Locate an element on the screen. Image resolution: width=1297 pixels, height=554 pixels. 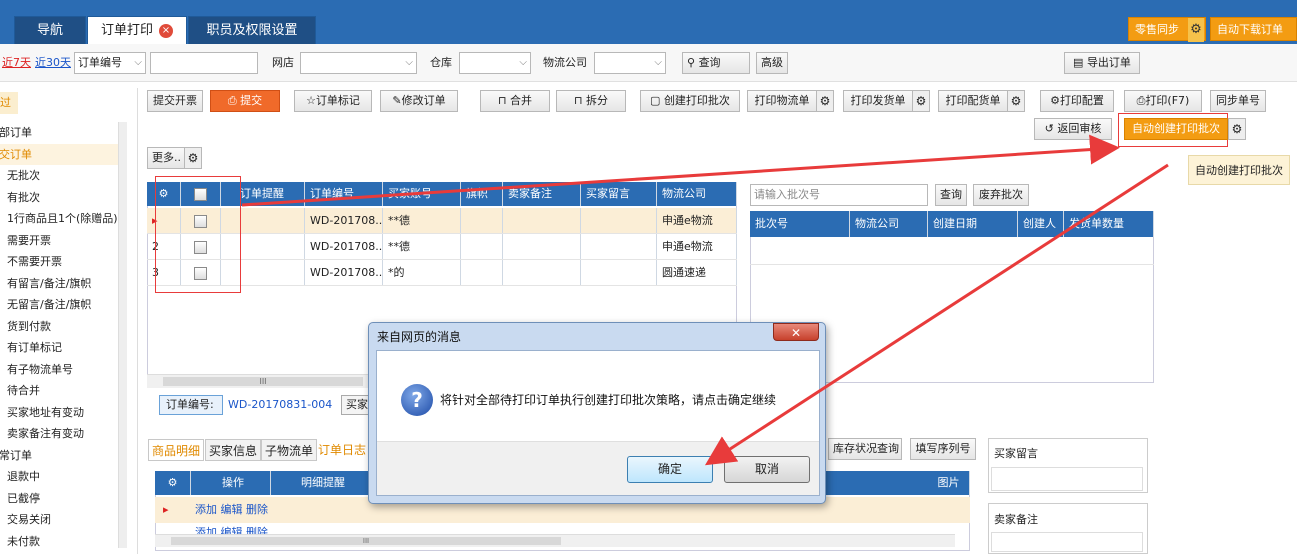
stock-query-button: 库存状况查询 is located at coordinates (865, 449).